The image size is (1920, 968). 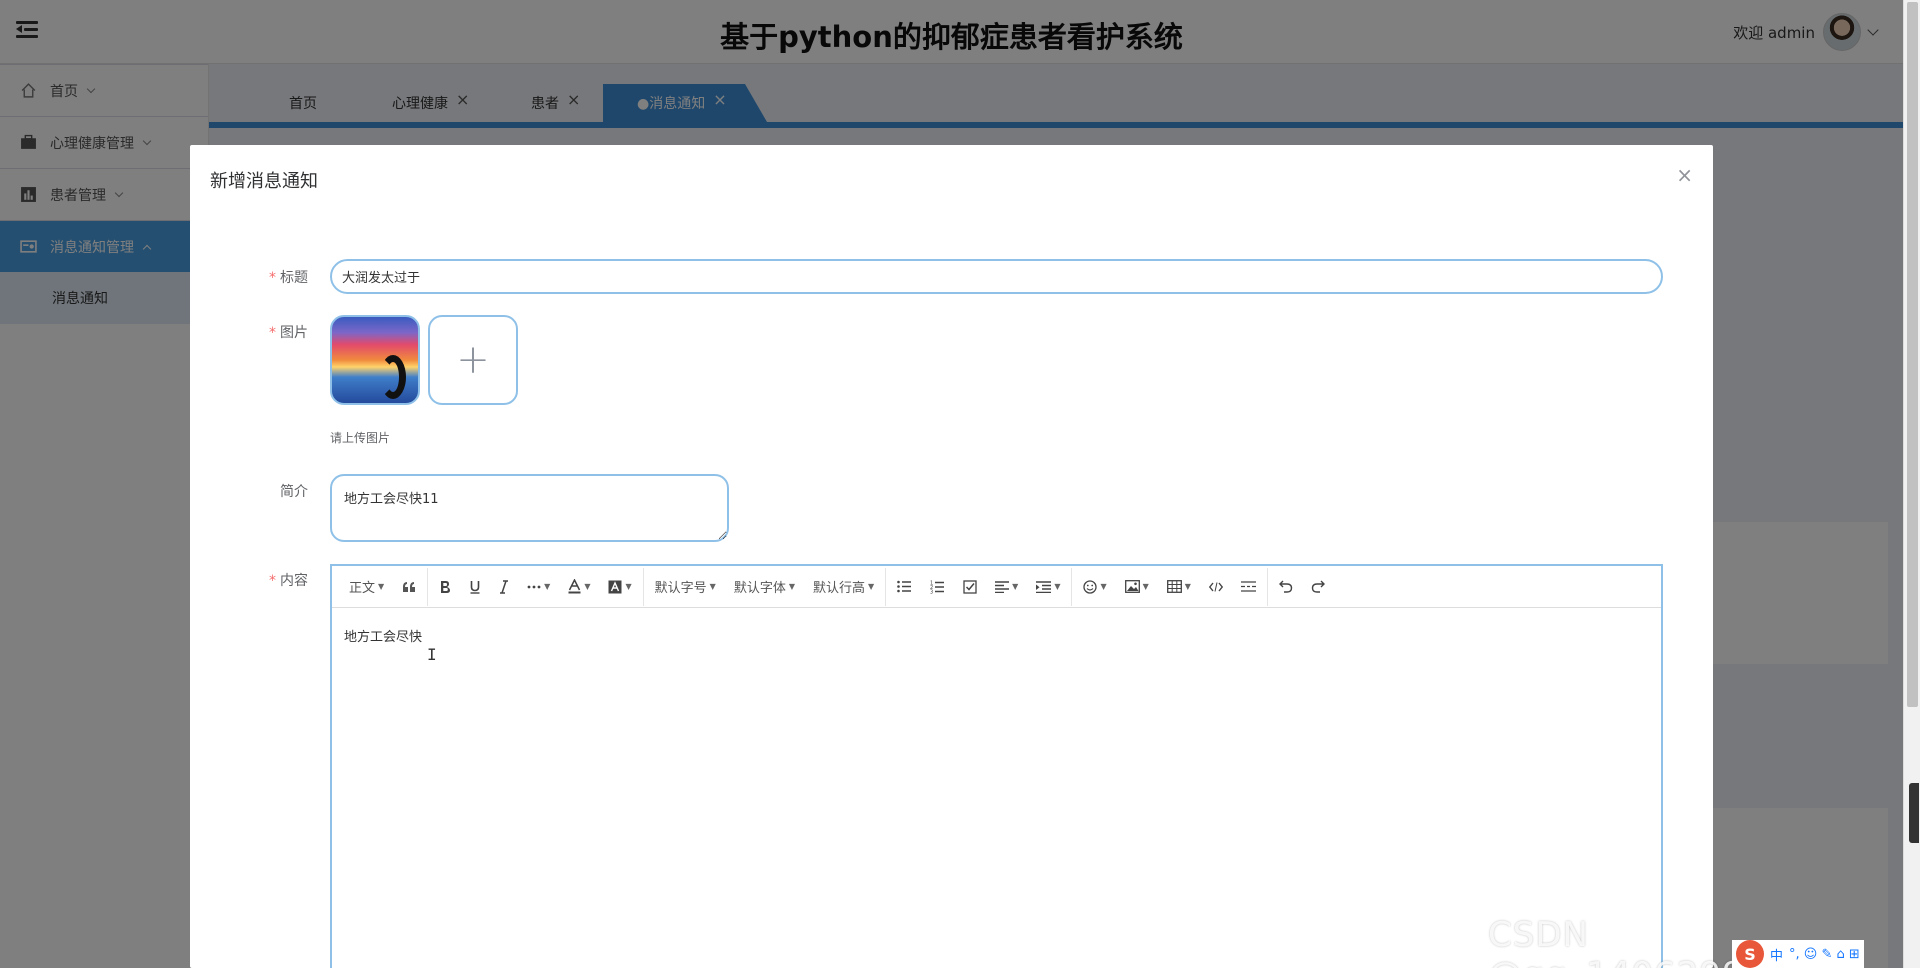 I want to click on bold-icon, so click(x=445, y=587).